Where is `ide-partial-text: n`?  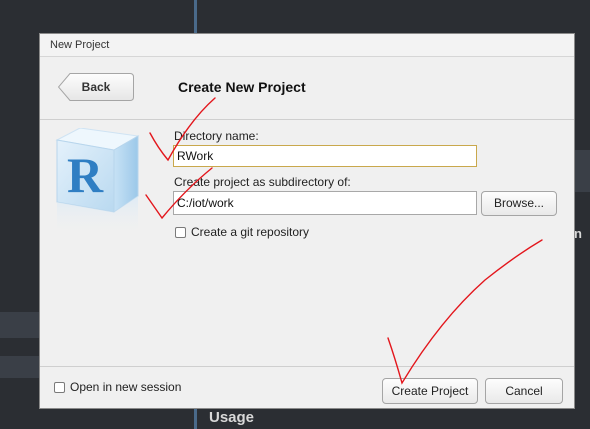 ide-partial-text: n is located at coordinates (578, 233).